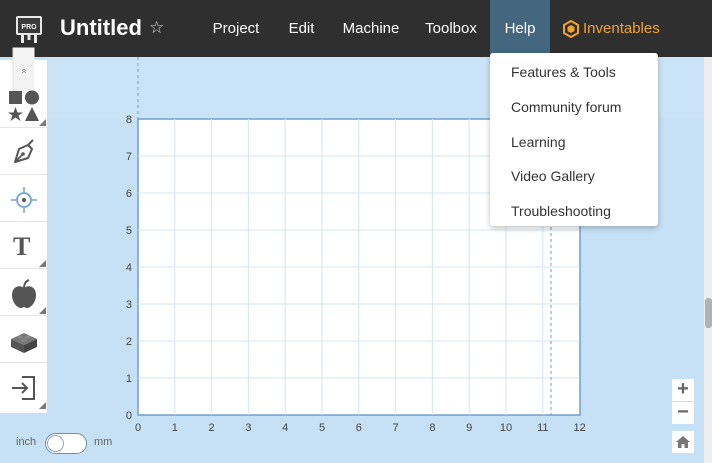 This screenshot has width=712, height=463. What do you see at coordinates (708, 260) in the screenshot?
I see `vertical-scrollbar` at bounding box center [708, 260].